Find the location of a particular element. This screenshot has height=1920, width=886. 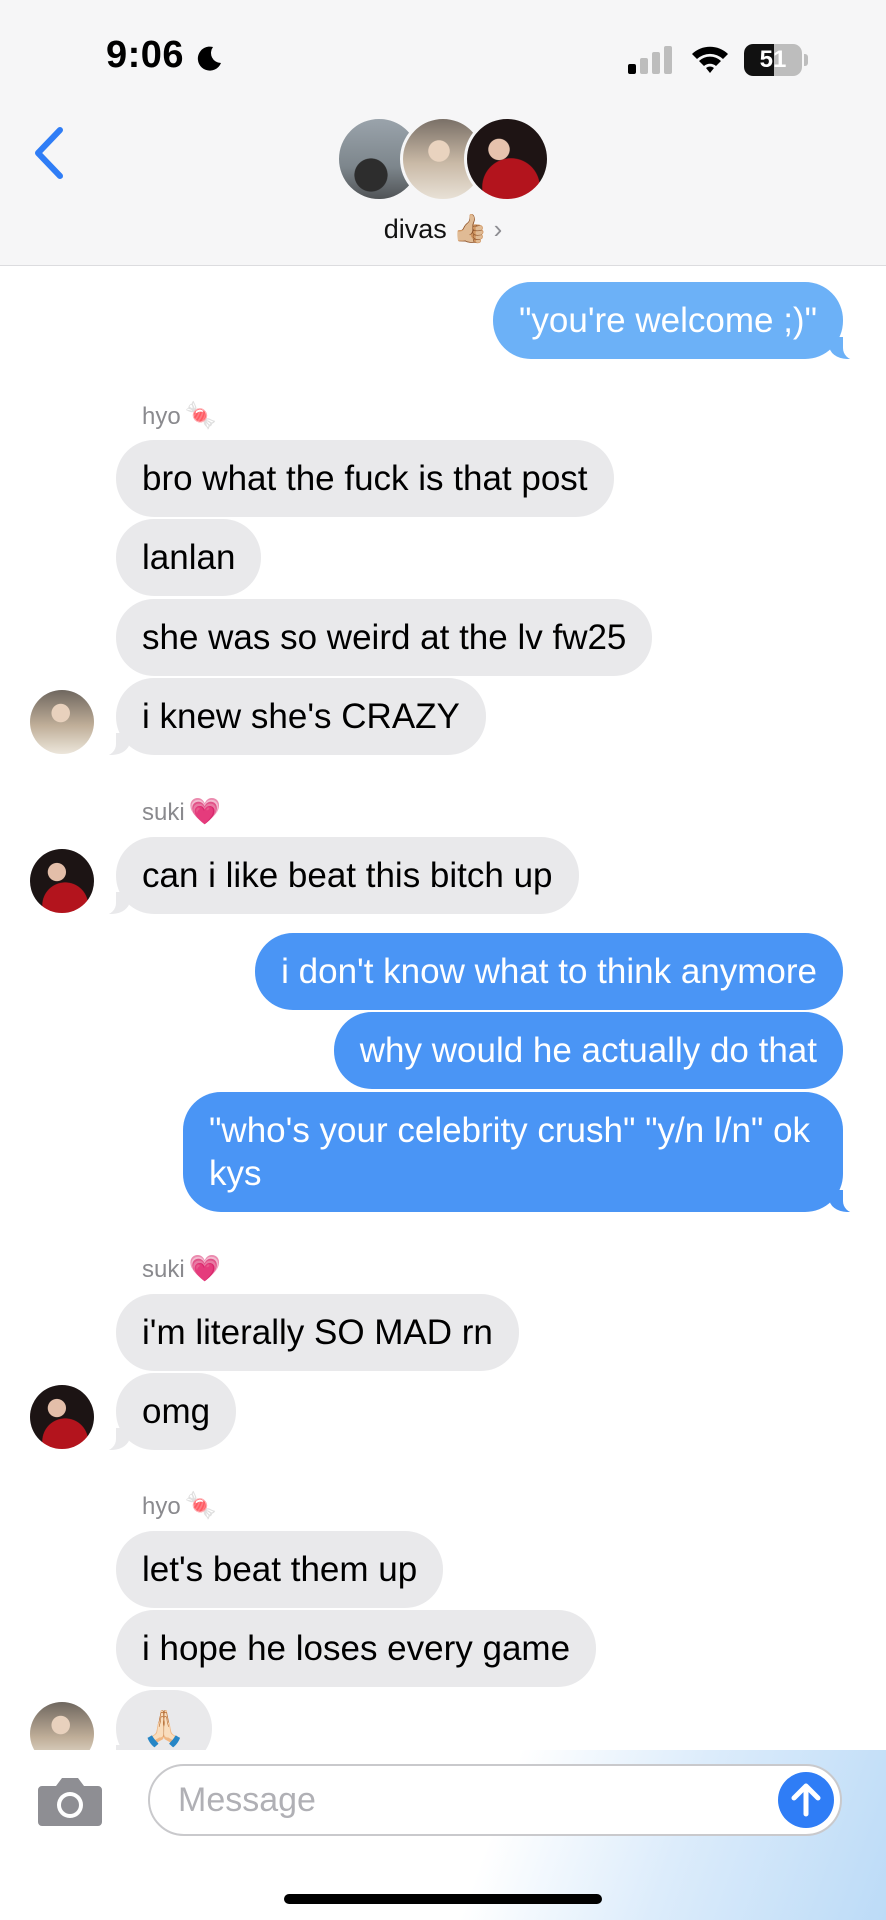

arrow-up-icon is located at coordinates (806, 1800).